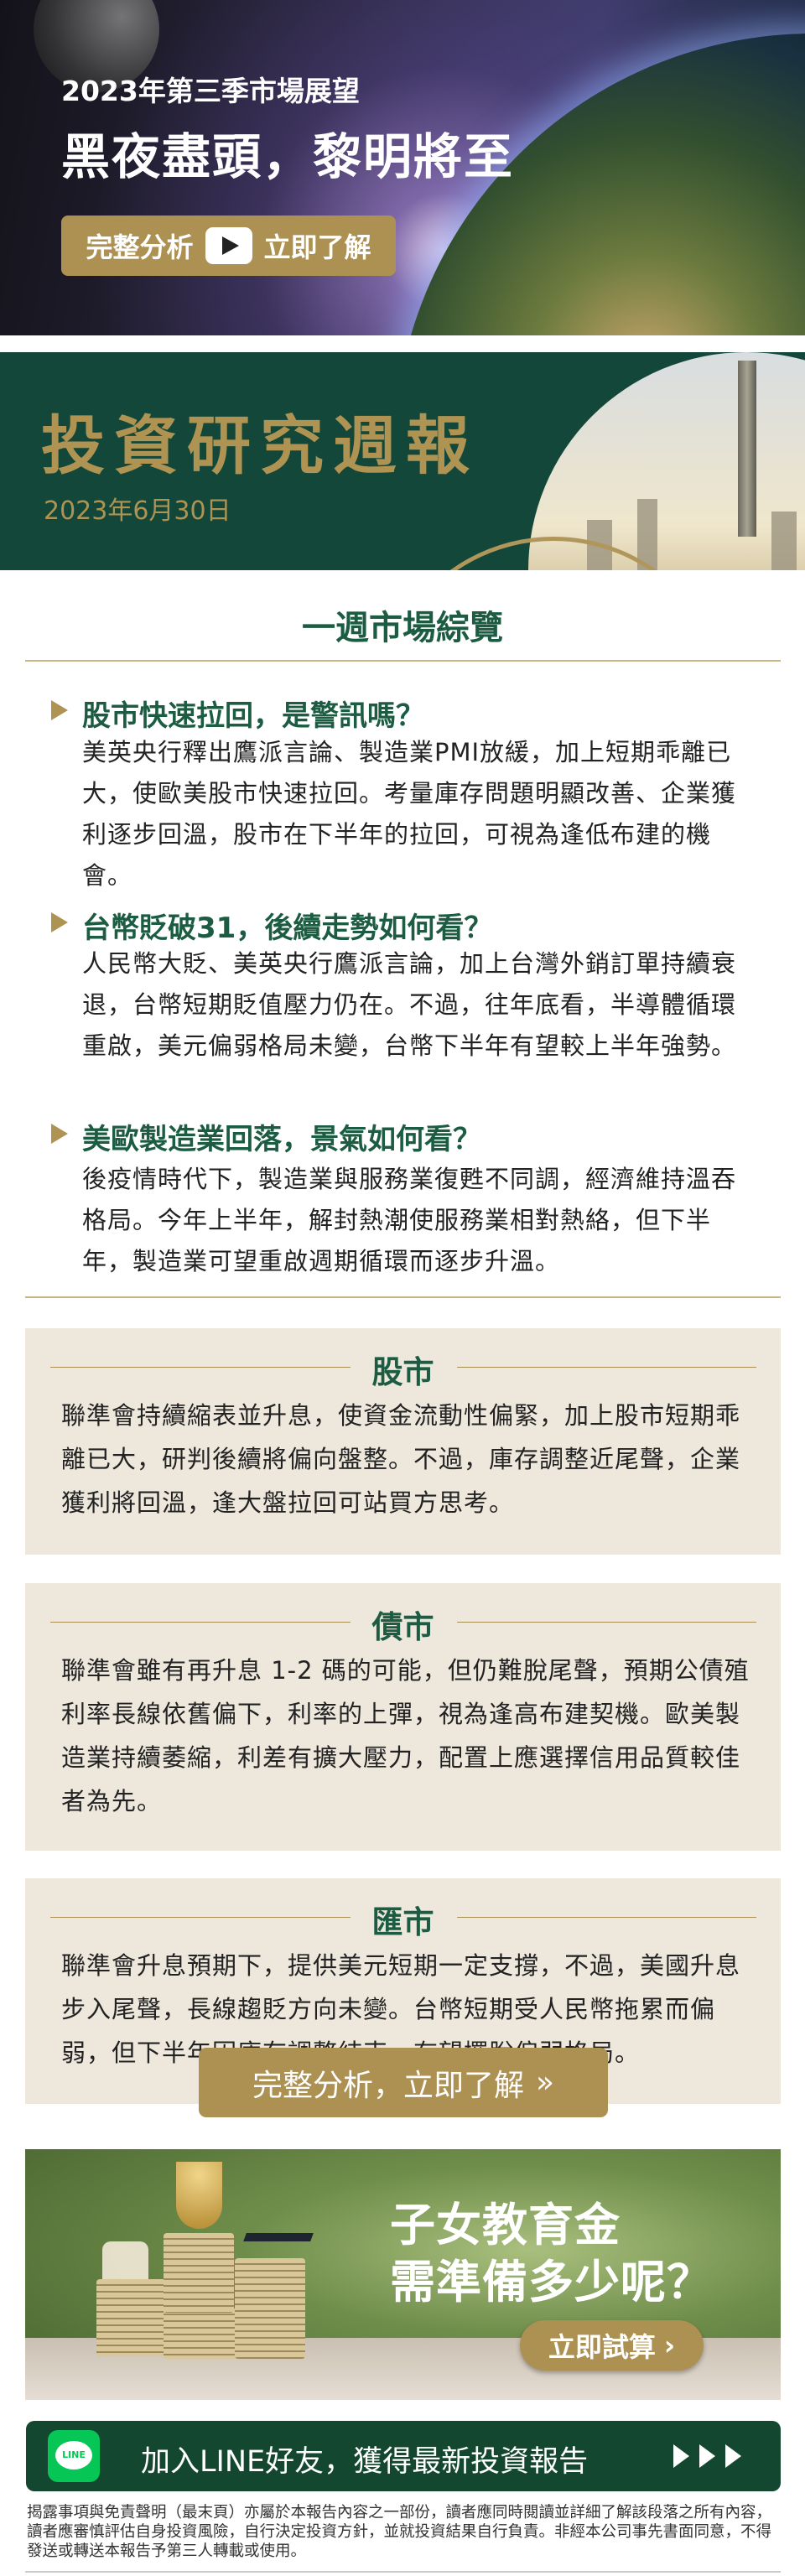  Describe the element at coordinates (784, 541) in the screenshot. I see `building-shape` at that location.